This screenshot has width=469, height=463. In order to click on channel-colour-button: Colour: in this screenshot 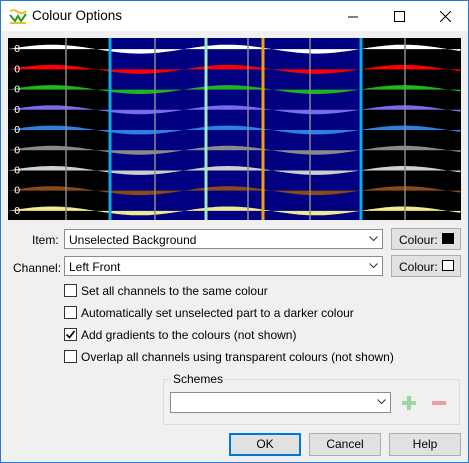, I will do `click(426, 266)`.